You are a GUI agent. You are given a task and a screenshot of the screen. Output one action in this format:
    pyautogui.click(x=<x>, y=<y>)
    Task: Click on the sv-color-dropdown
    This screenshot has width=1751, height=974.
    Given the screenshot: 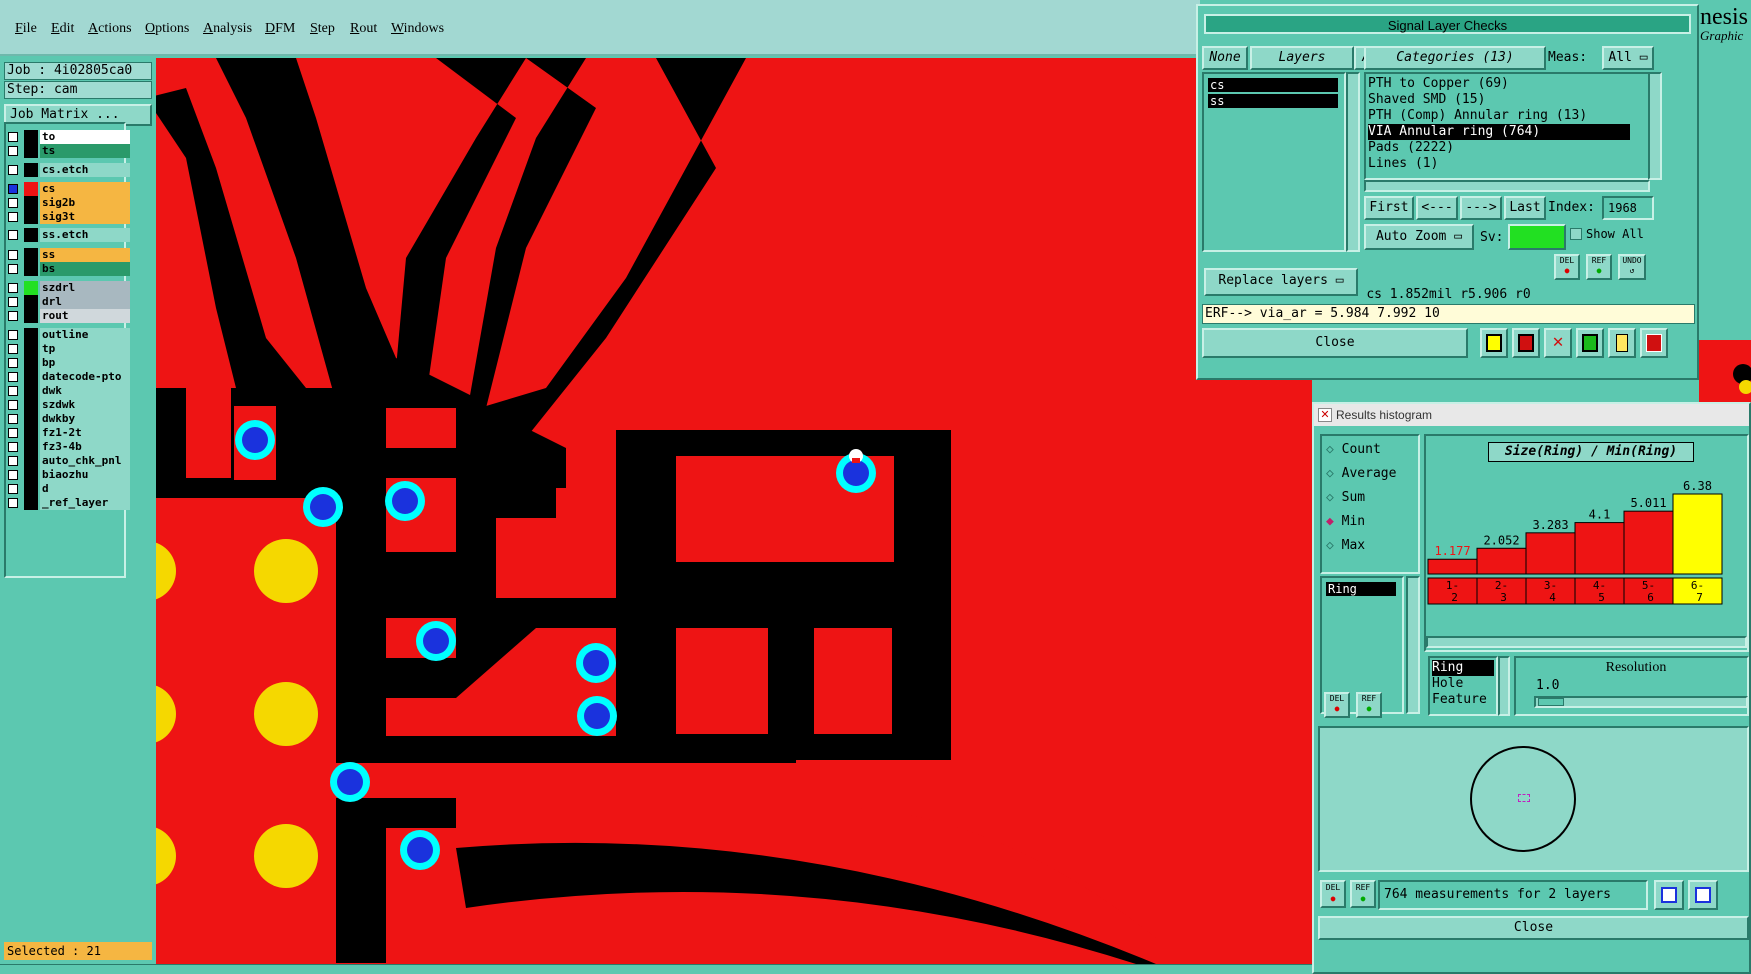 What is the action you would take?
    pyautogui.click(x=1537, y=237)
    